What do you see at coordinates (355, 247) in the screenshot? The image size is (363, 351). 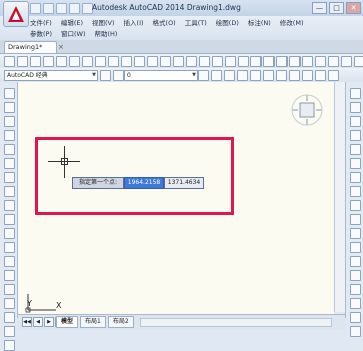 I see `break-at-point-icon` at bounding box center [355, 247].